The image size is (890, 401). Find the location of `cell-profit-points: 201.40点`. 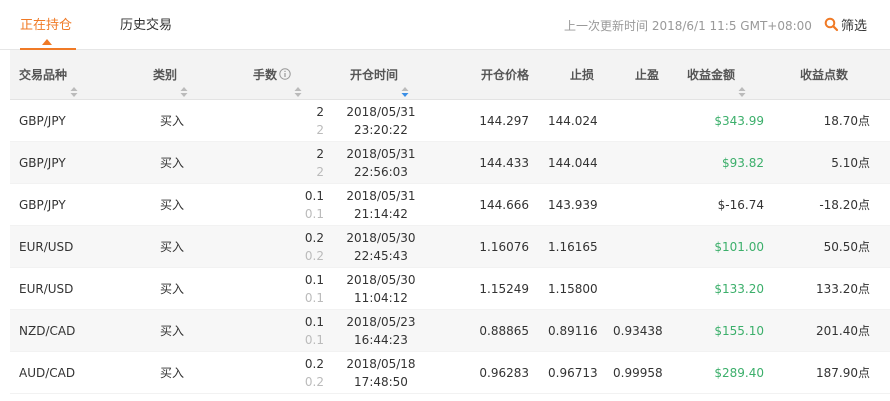

cell-profit-points: 201.40点 is located at coordinates (843, 331).